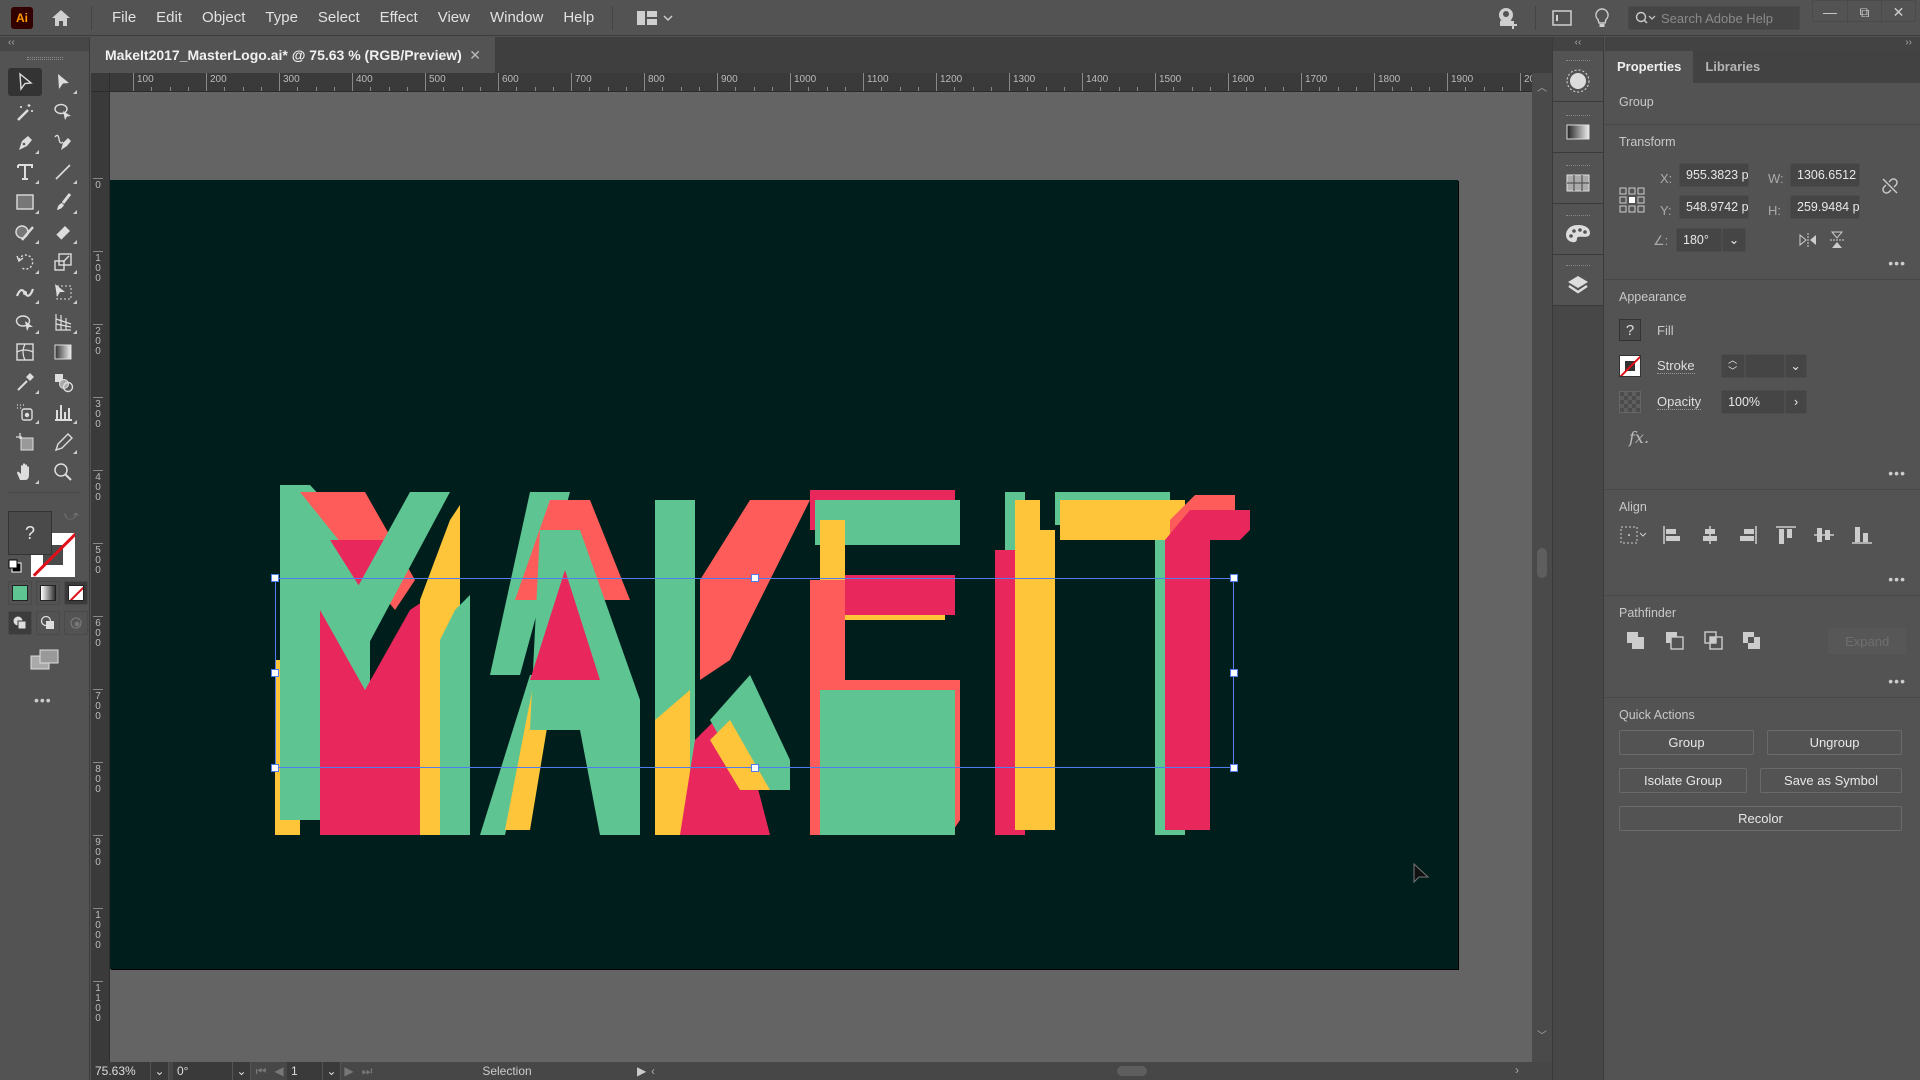 The image size is (1920, 1080). What do you see at coordinates (1679, 402) in the screenshot?
I see `opacity-label: Opacity` at bounding box center [1679, 402].